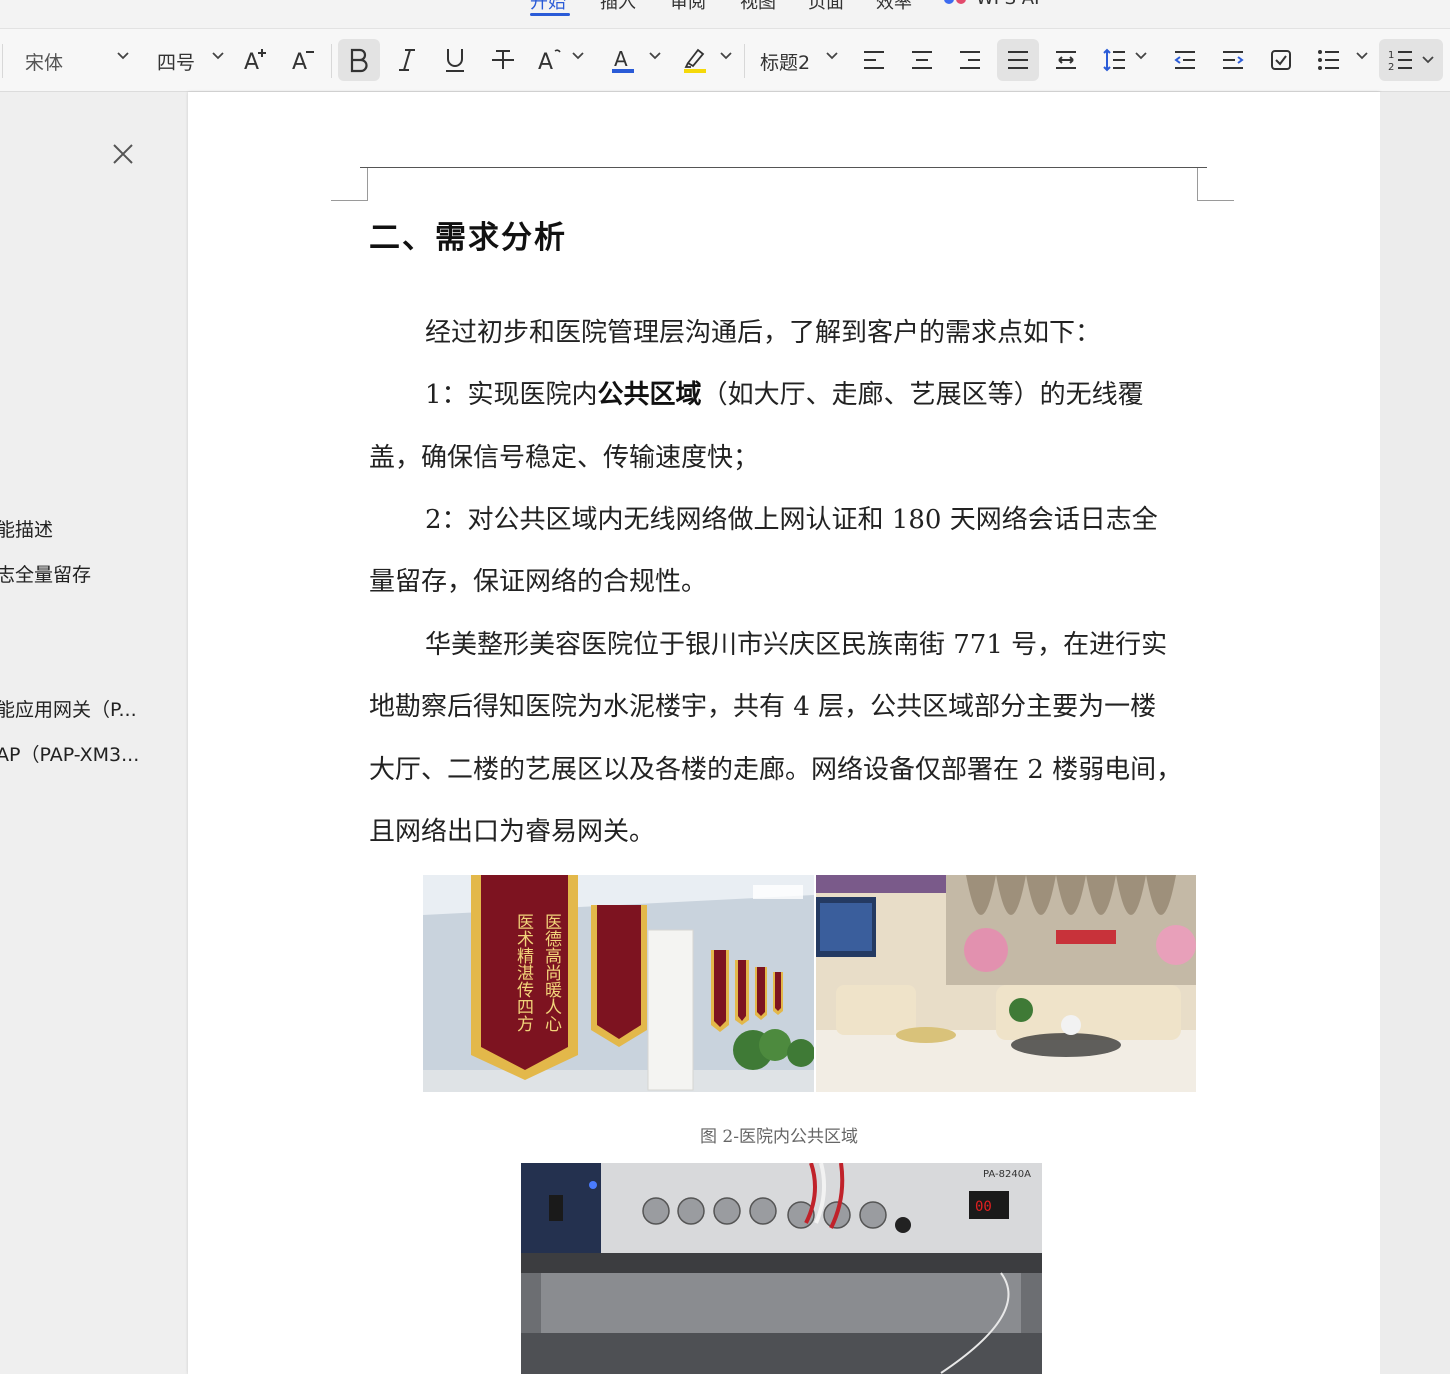 This screenshot has width=1450, height=1374. What do you see at coordinates (551, 972) in the screenshot?
I see `banner-text: 医德高尚暖人心` at bounding box center [551, 972].